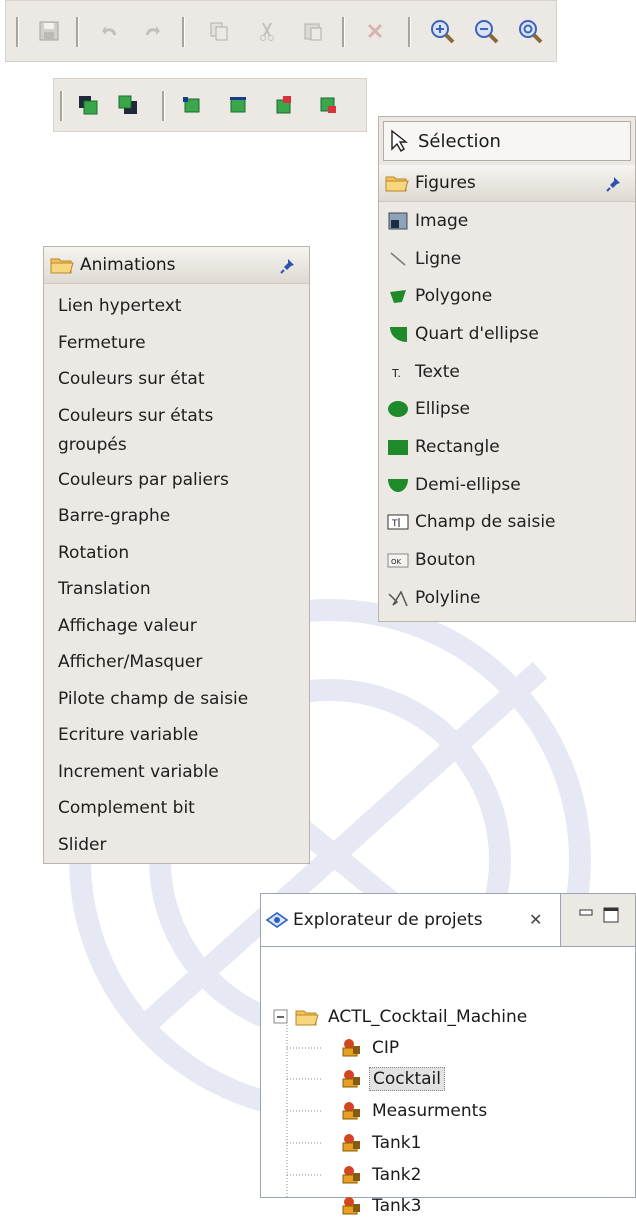  I want to click on zoom-in-icon, so click(443, 32).